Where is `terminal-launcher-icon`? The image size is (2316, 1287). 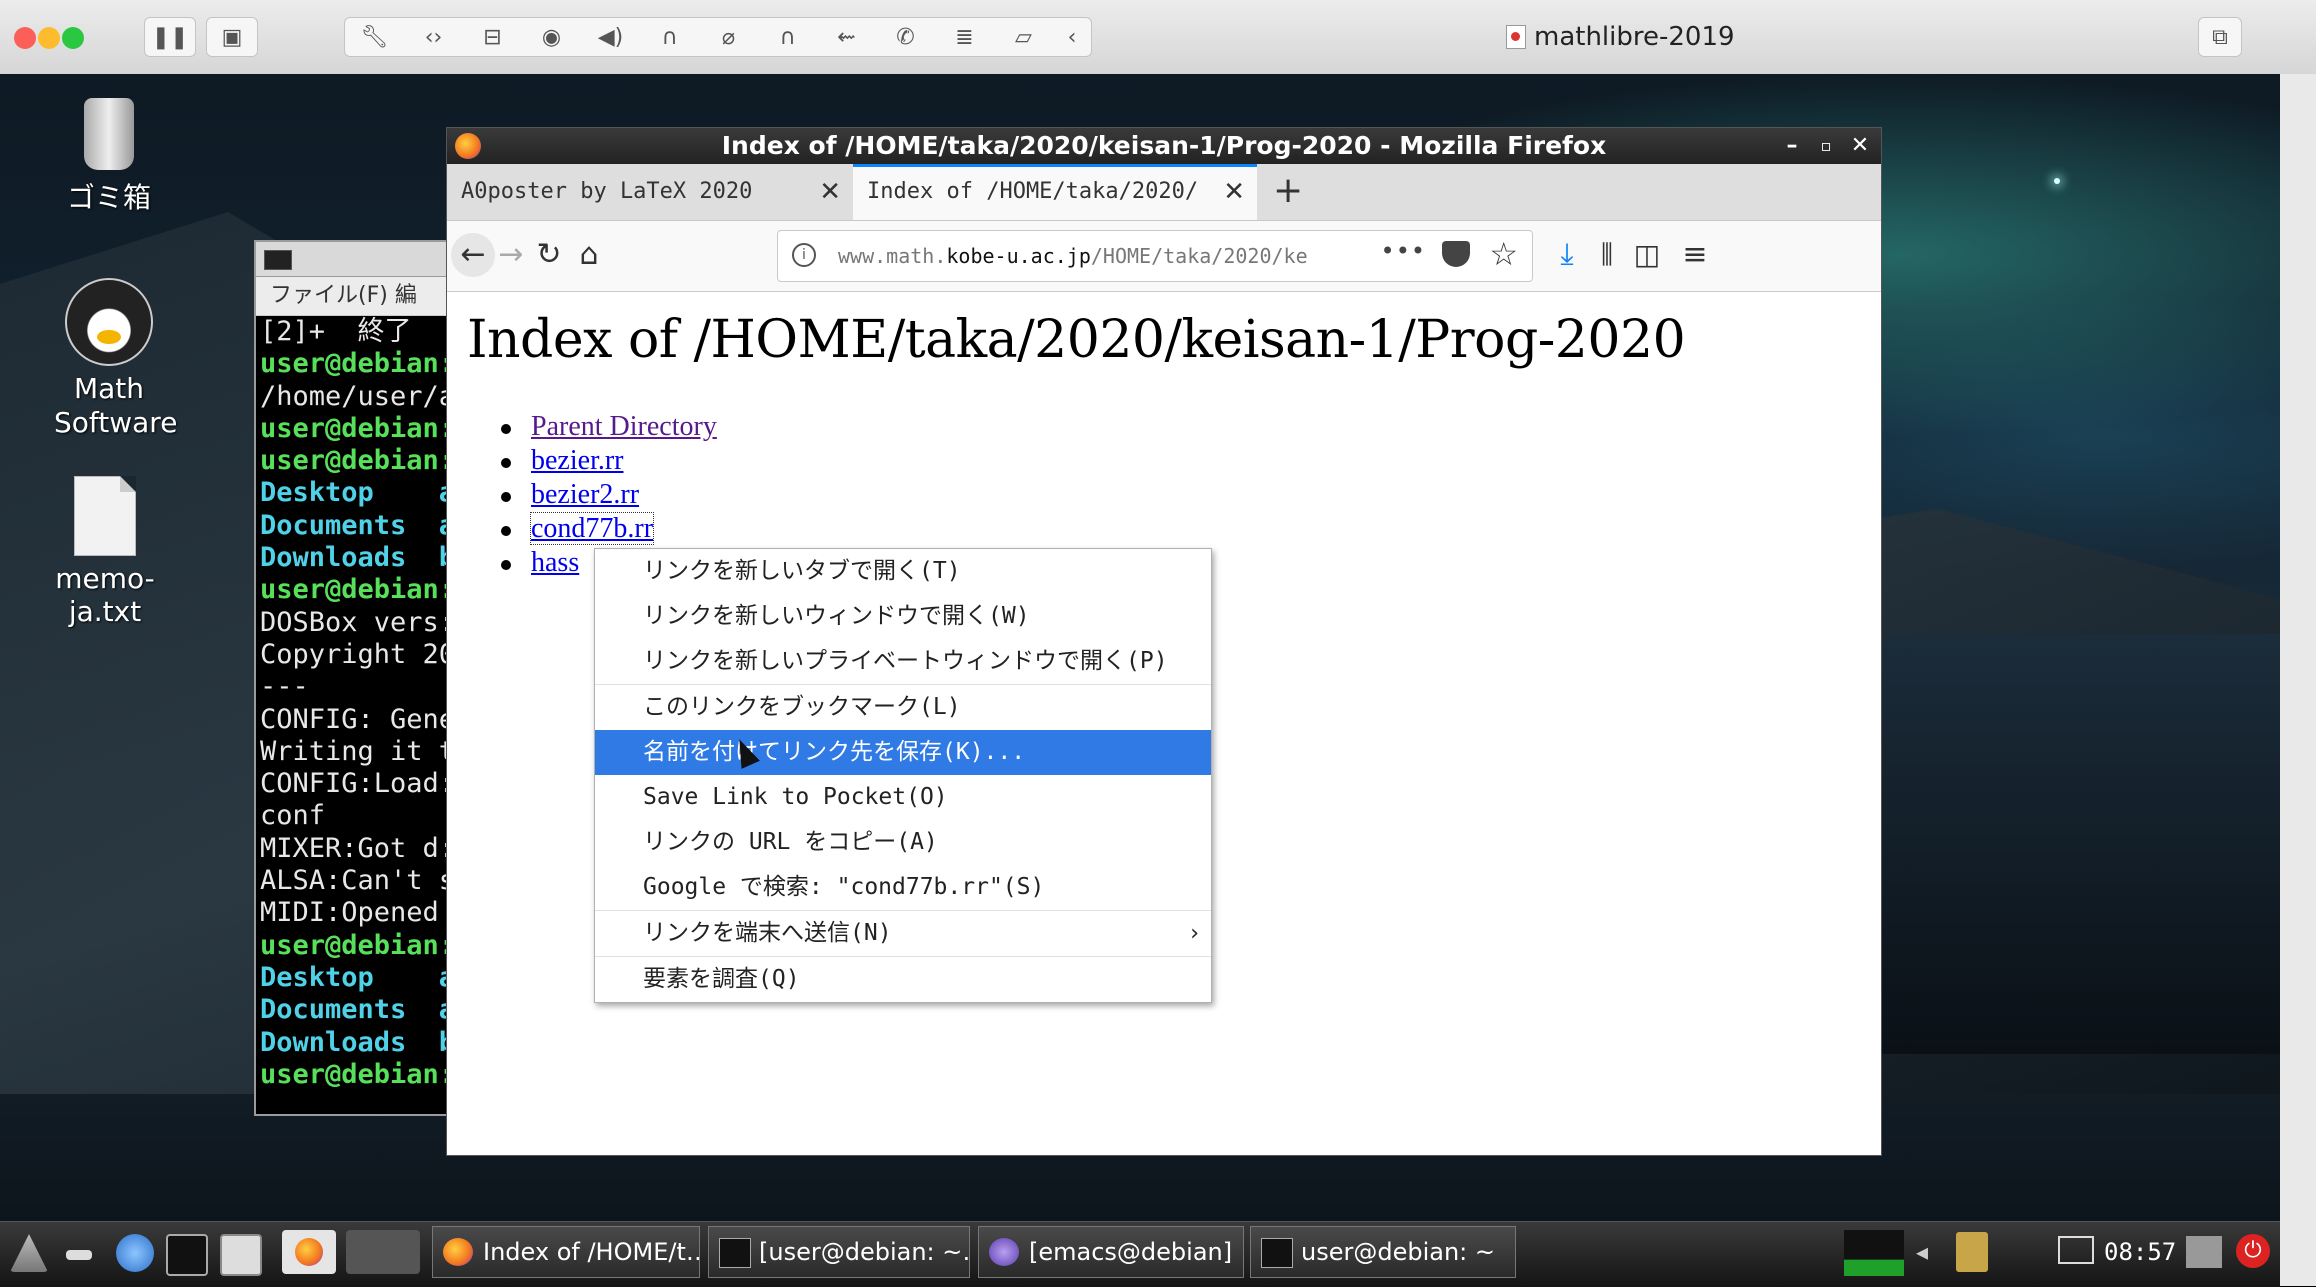
terminal-launcher-icon is located at coordinates (187, 1255).